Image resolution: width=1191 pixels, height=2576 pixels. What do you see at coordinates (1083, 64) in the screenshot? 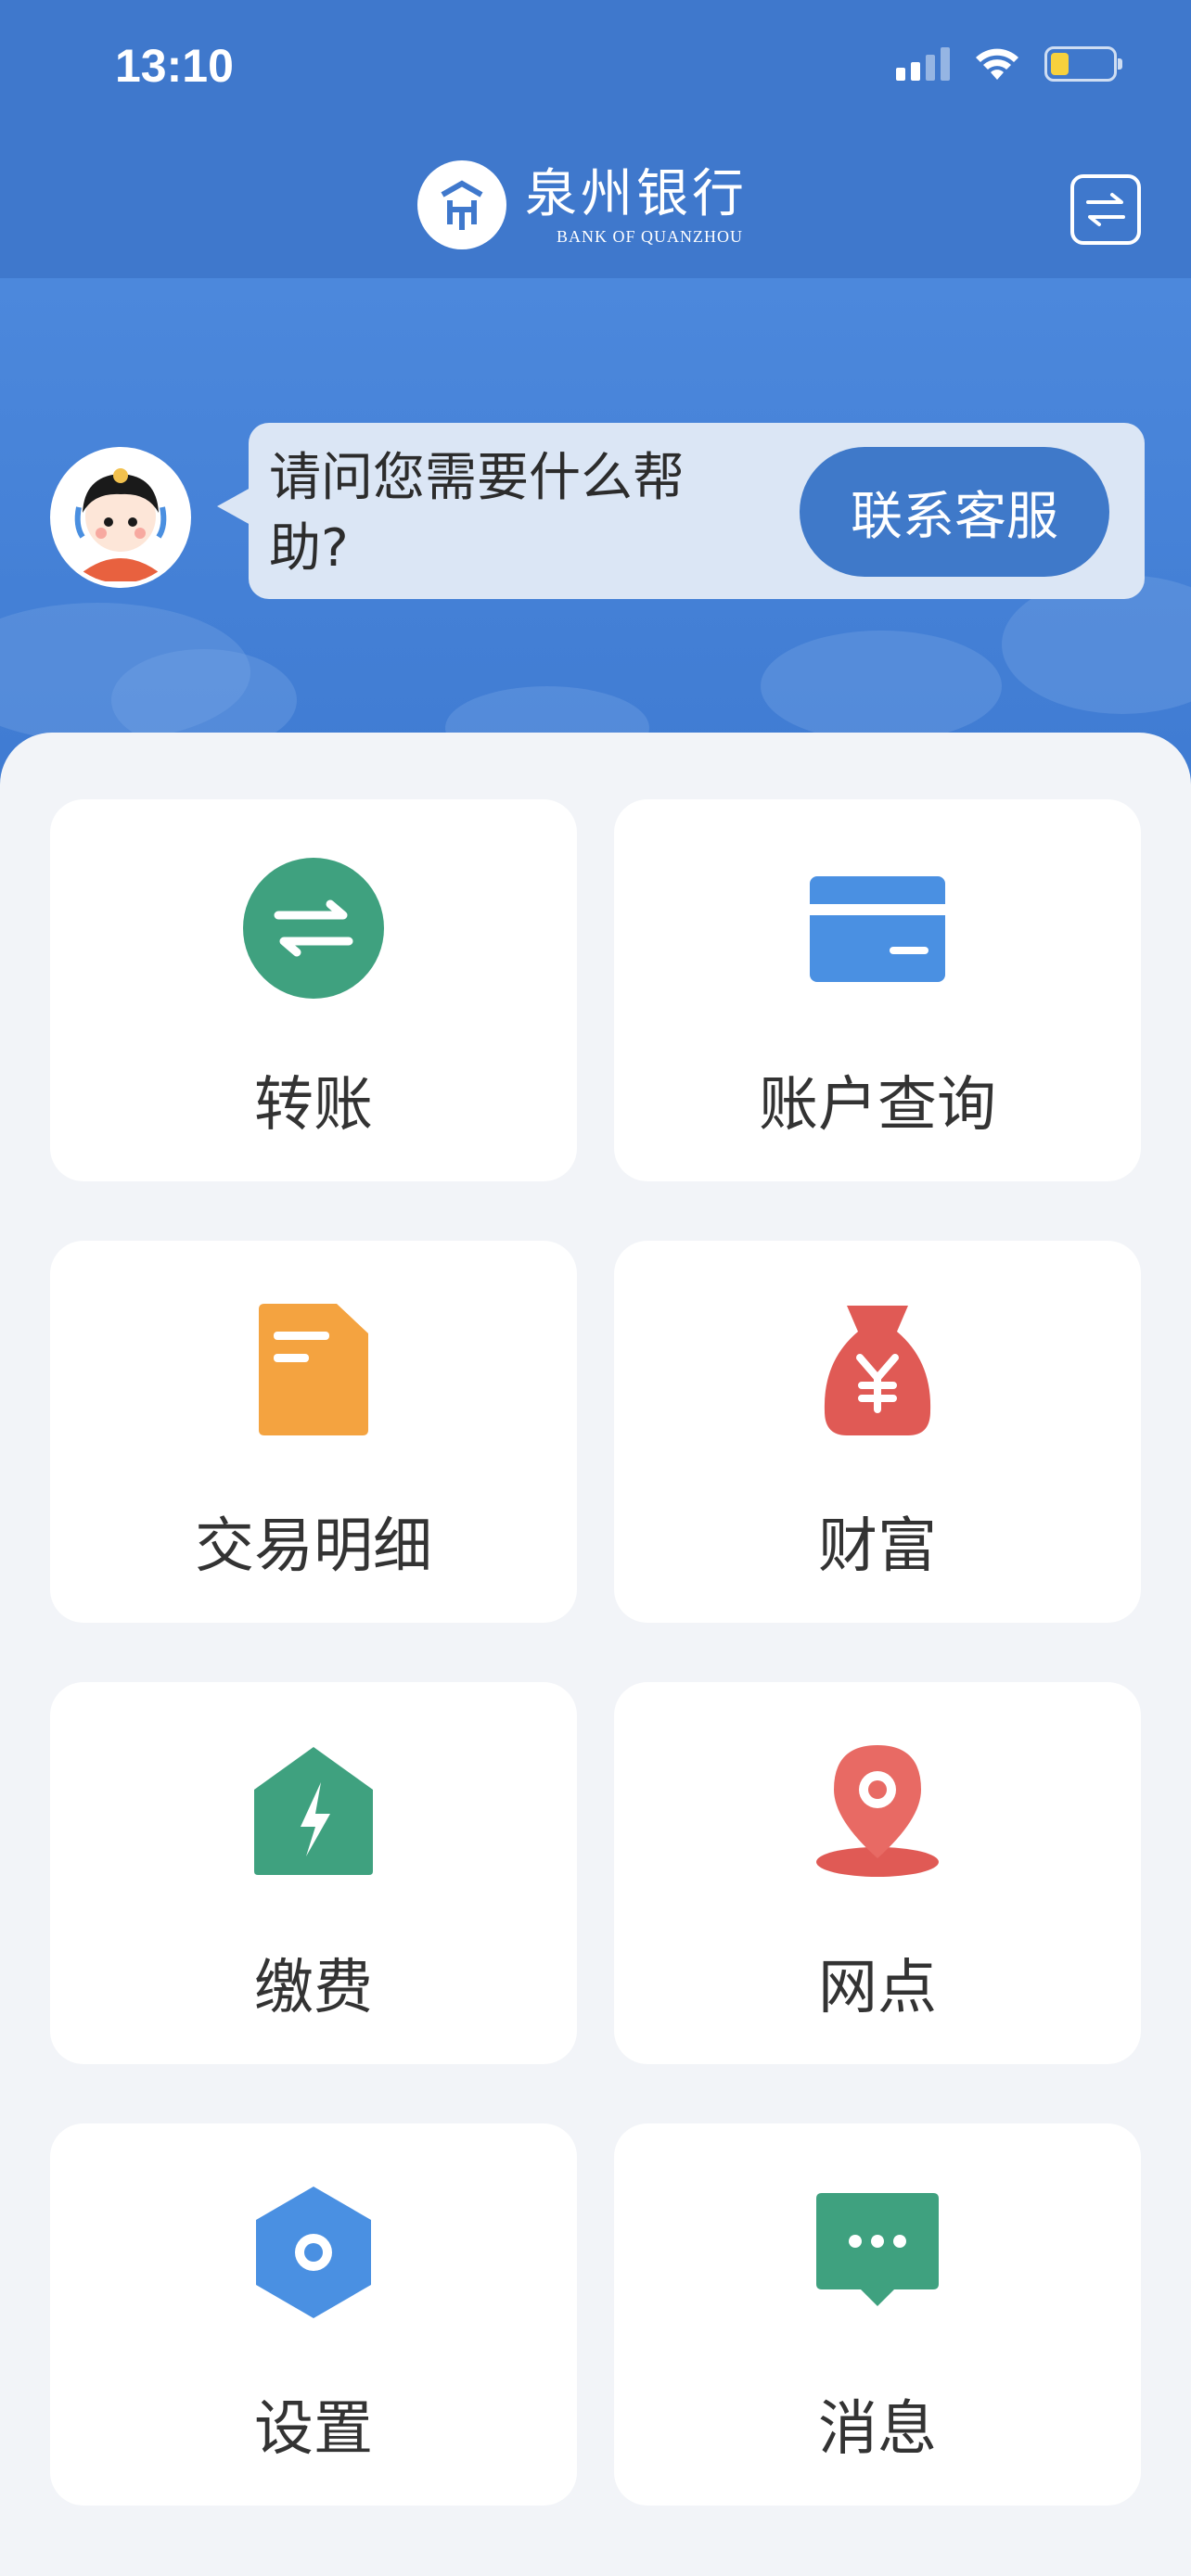
I see `battery-icon` at bounding box center [1083, 64].